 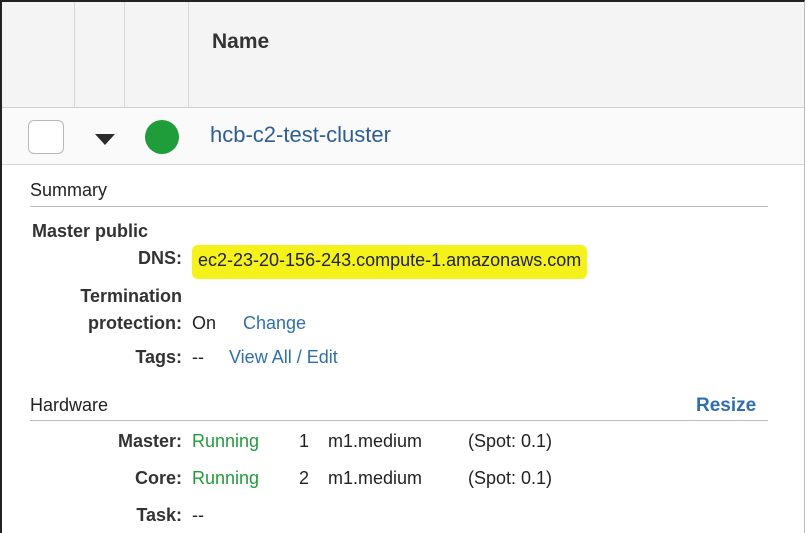 I want to click on change-termination-link: Change, so click(x=274, y=323).